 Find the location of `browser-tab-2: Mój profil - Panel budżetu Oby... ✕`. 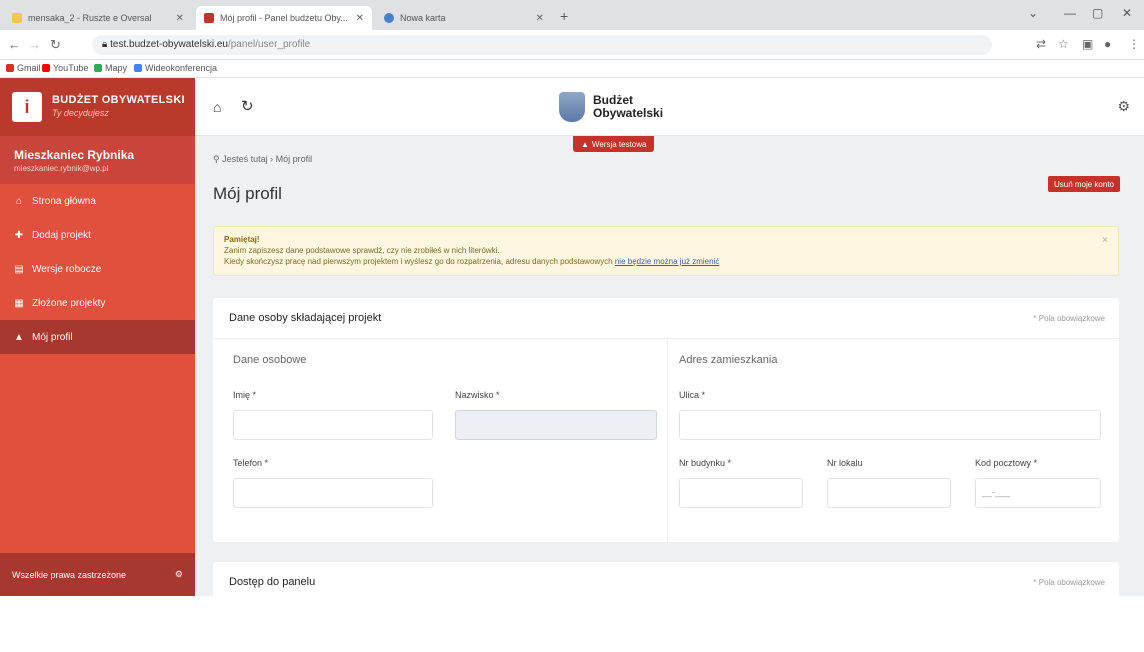

browser-tab-2: Mój profil - Panel budżetu Oby... ✕ is located at coordinates (284, 18).